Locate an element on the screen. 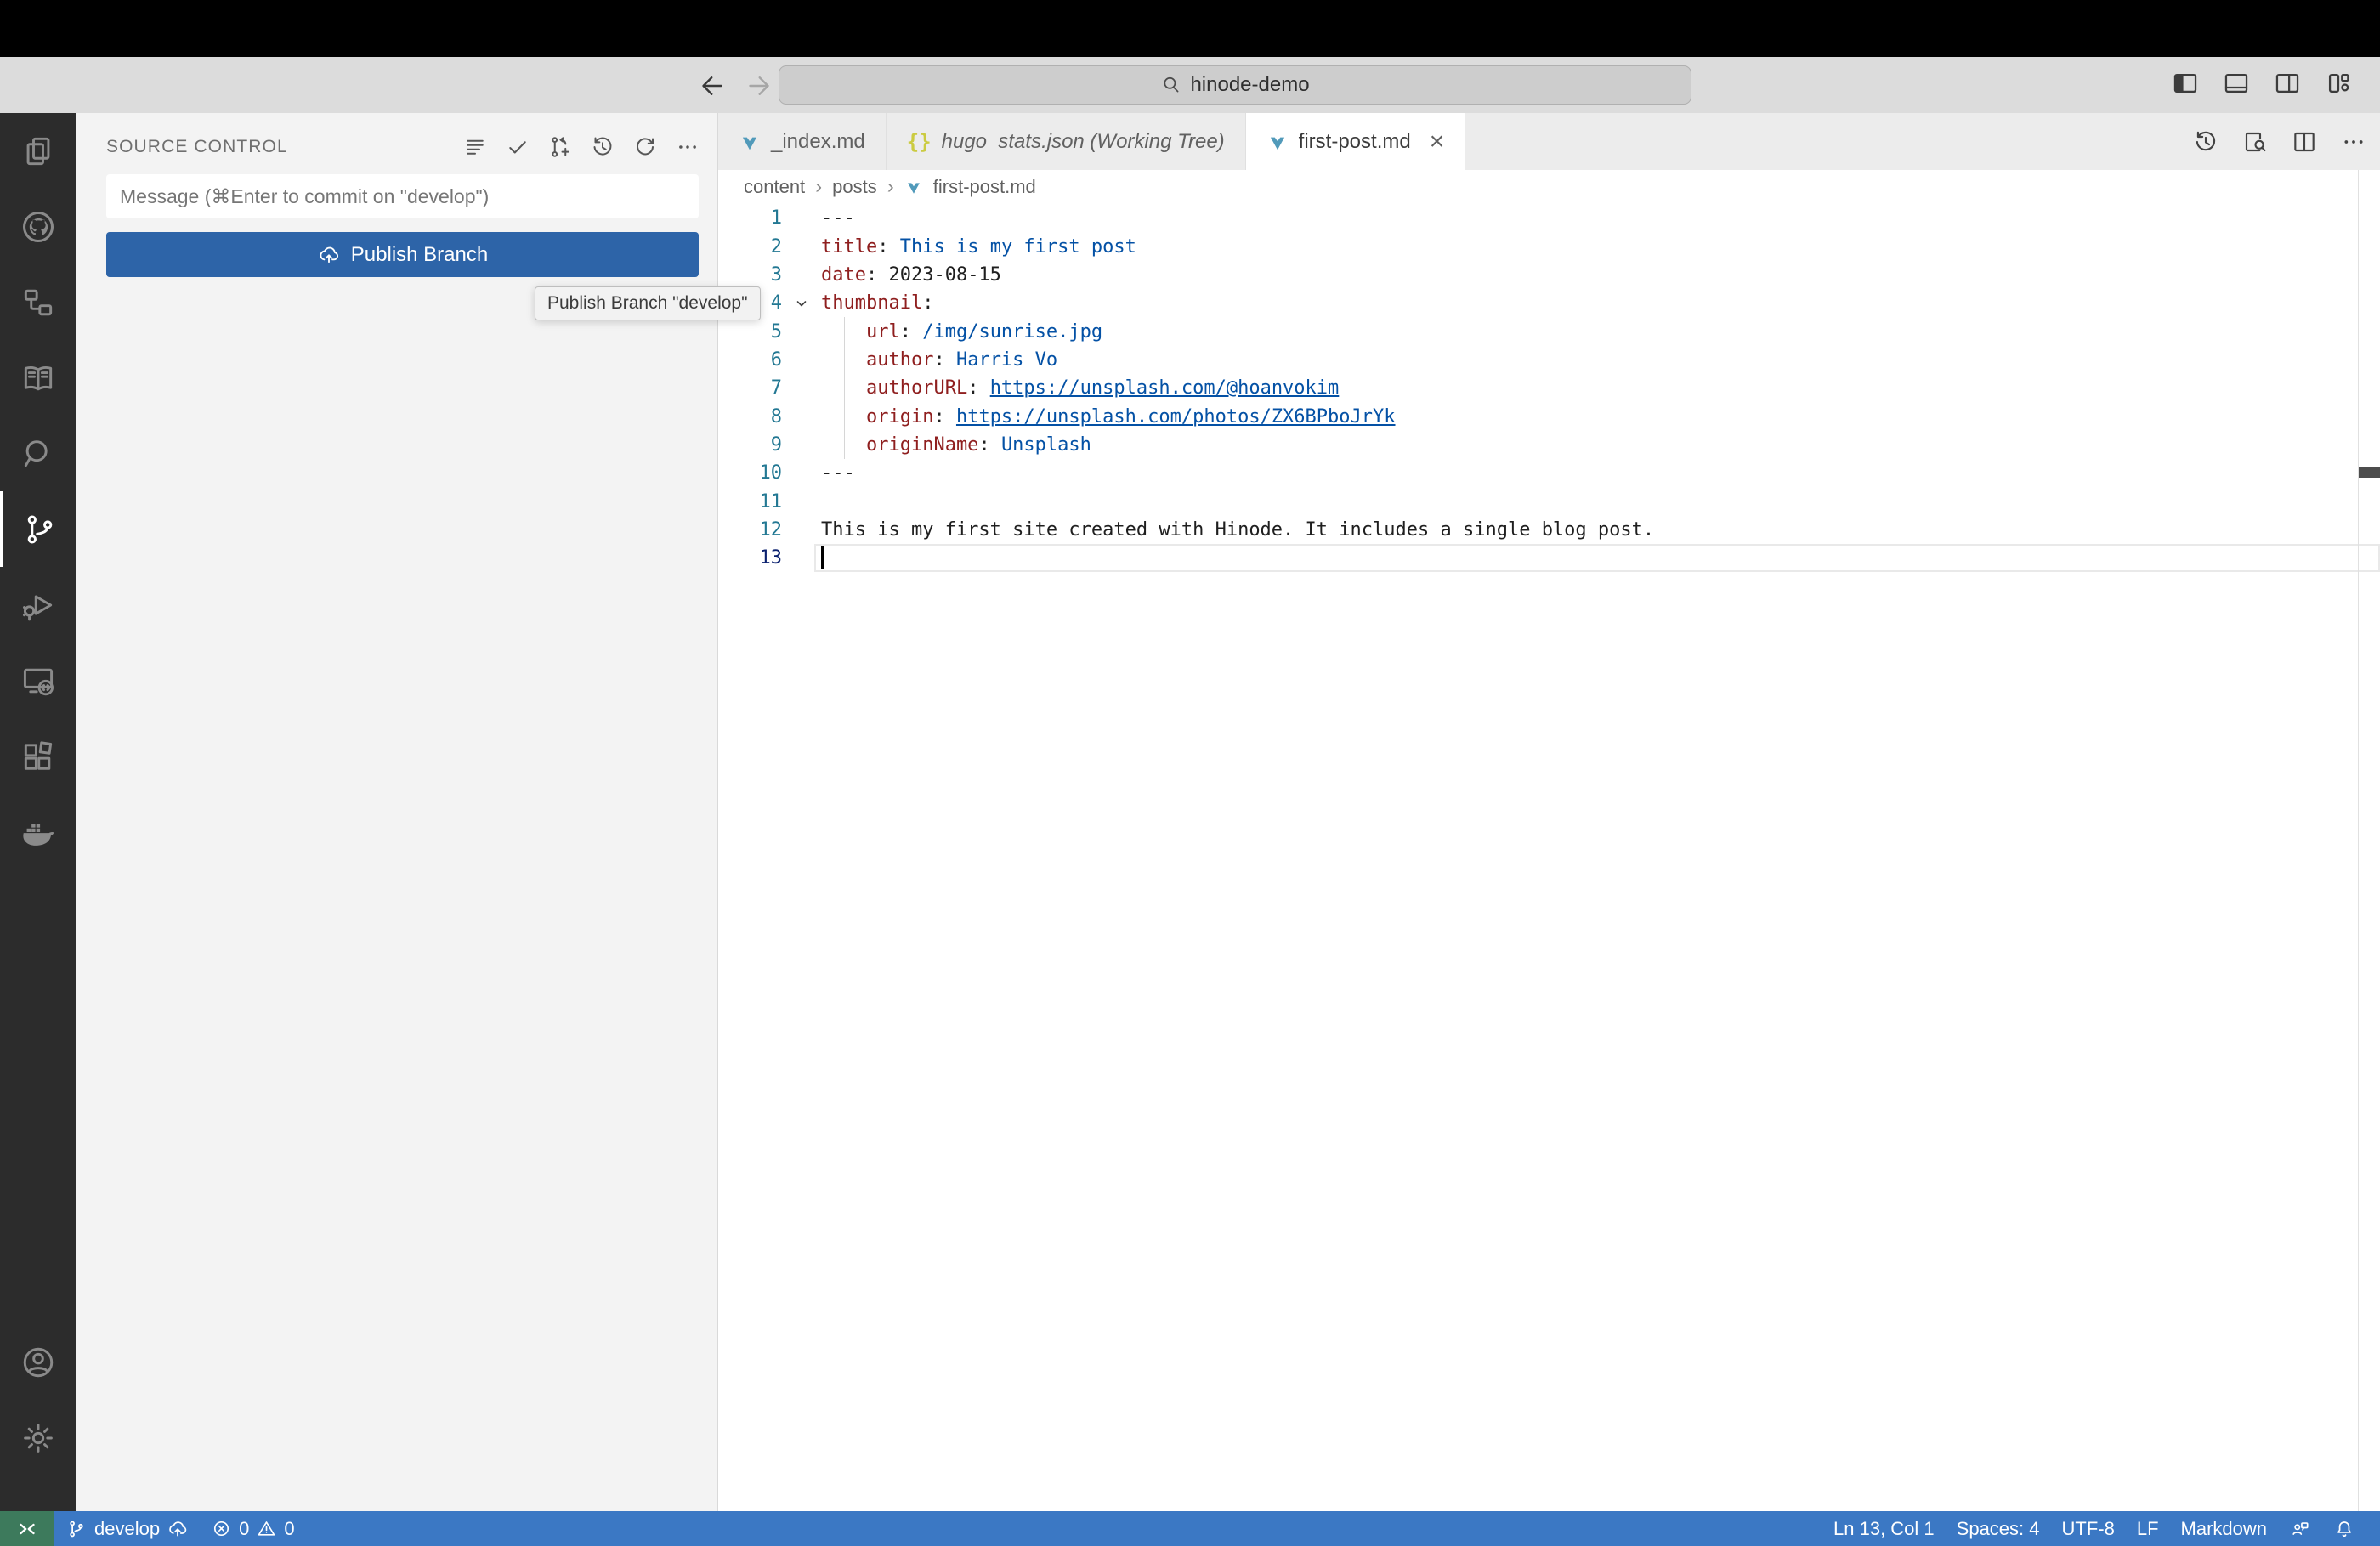  refresh-button is located at coordinates (645, 147).